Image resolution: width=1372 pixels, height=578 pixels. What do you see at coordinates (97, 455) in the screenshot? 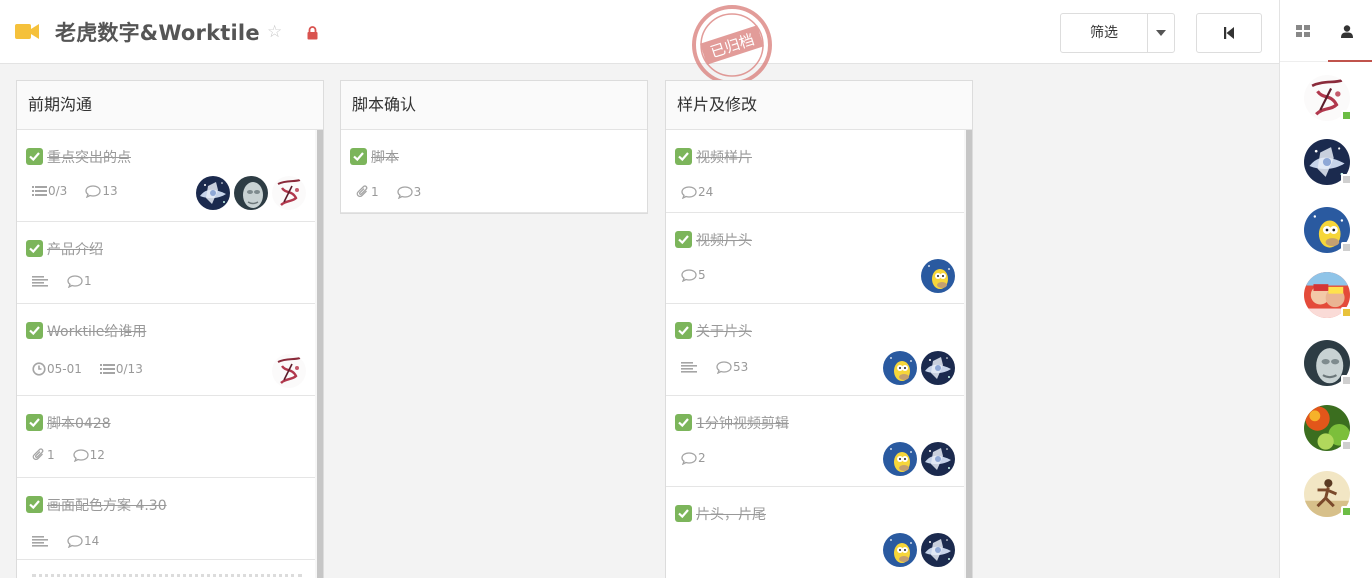
I see `meta-value: 12` at bounding box center [97, 455].